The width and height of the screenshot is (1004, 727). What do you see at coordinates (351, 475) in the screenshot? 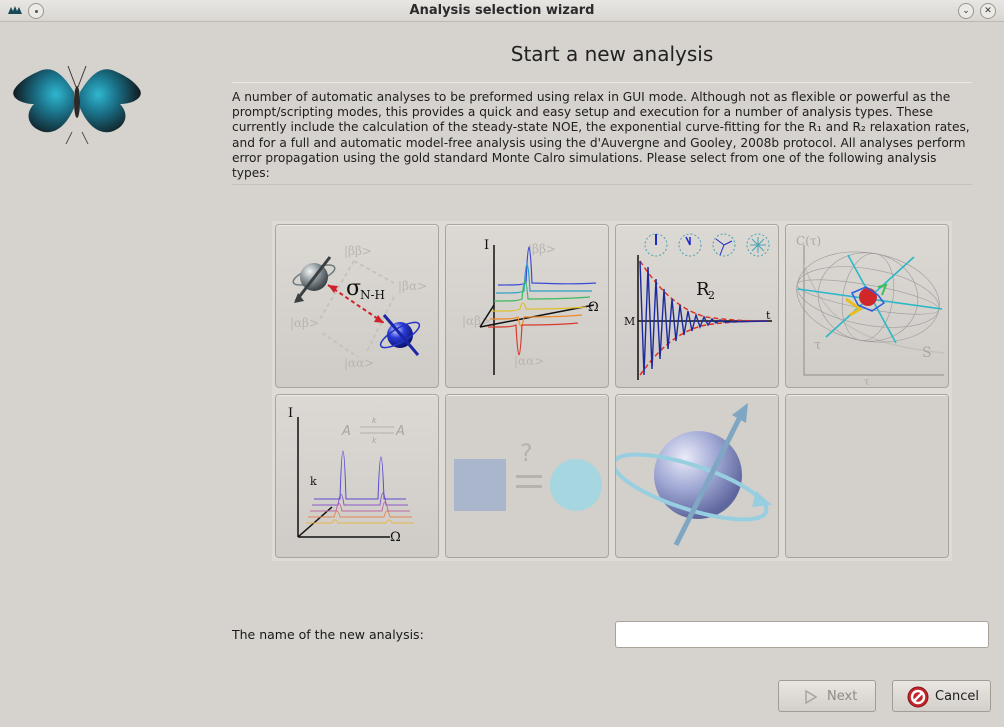
I see `relaxation-dispersion-icon: A A k k I k Ω` at bounding box center [351, 475].